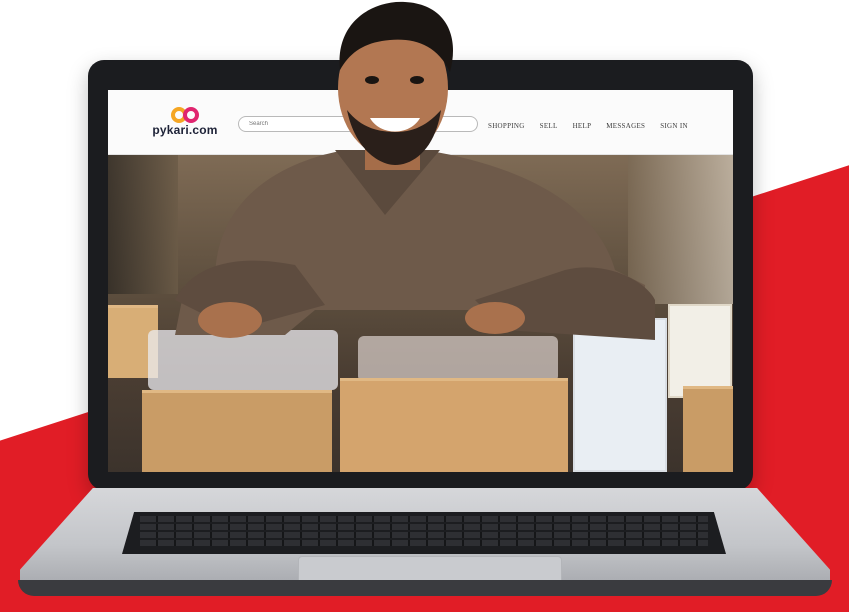  Describe the element at coordinates (143, 224) in the screenshot. I see `background-shelf-left` at that location.